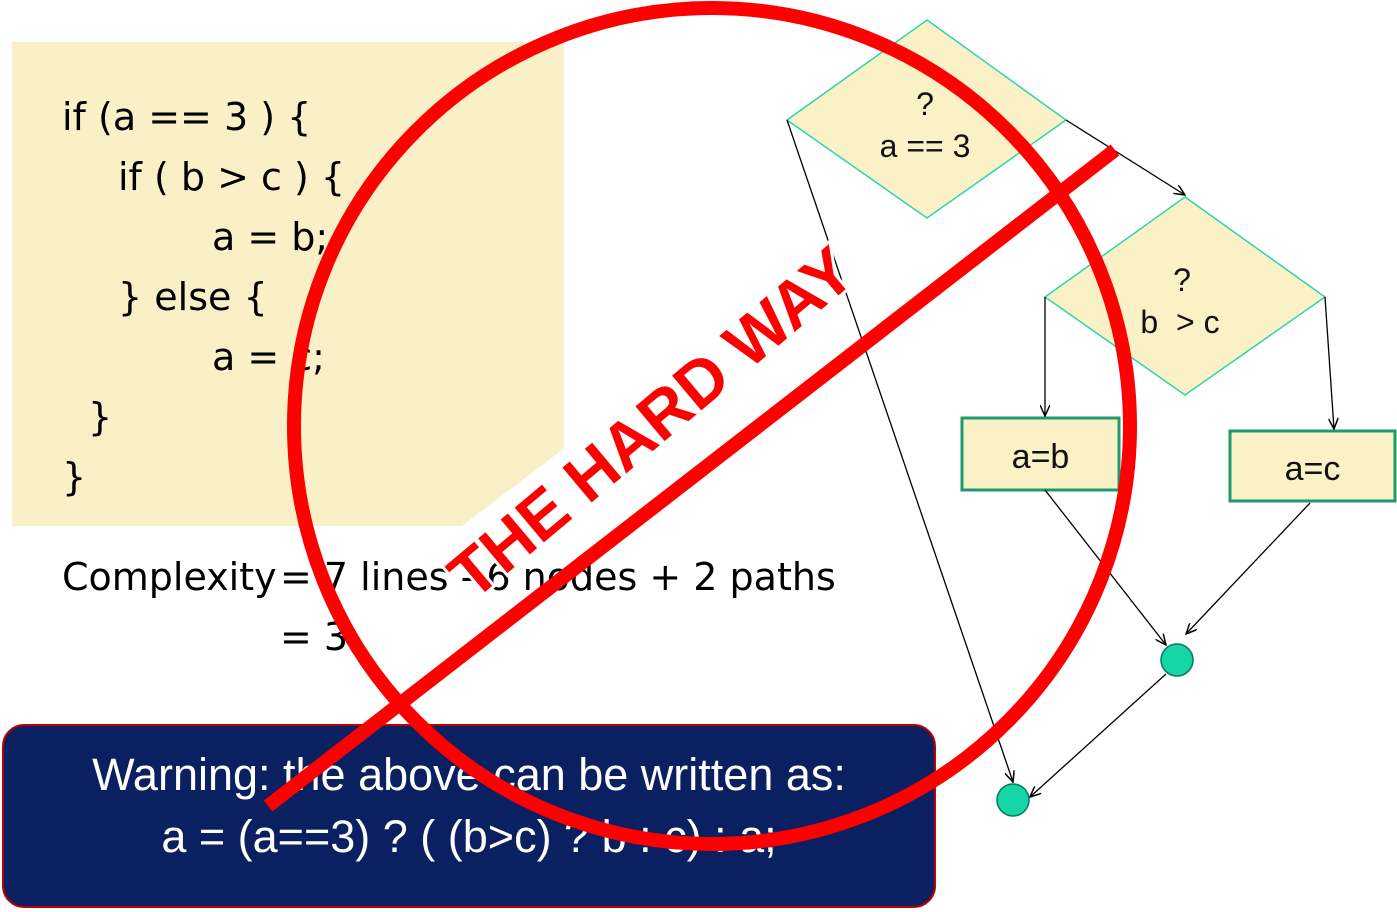  I want to click on warning-line-2: a = (a==3) ? ( (b>c) ? b : c) : a;, so click(469, 836).